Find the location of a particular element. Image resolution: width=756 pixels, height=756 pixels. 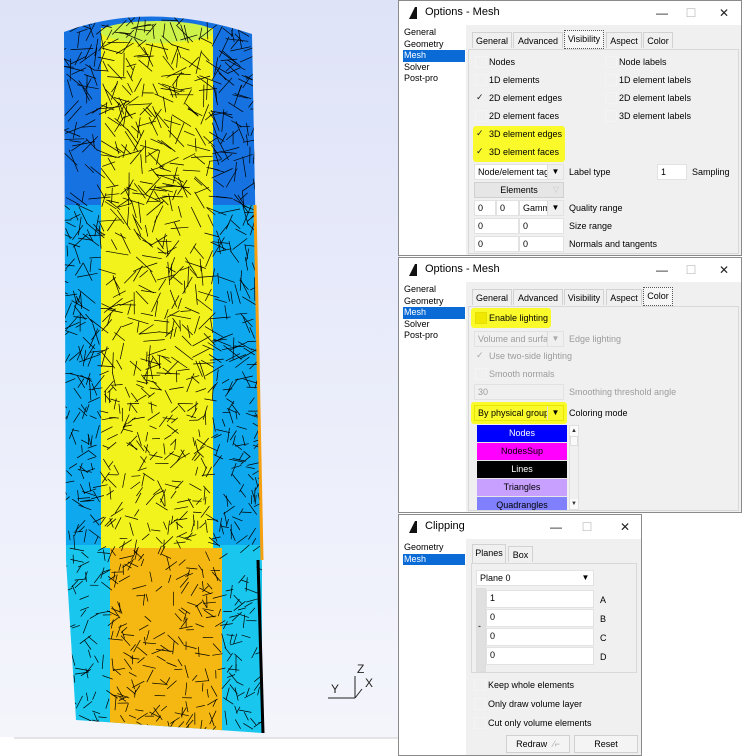

elements-button: Elements ▽ is located at coordinates (519, 190).